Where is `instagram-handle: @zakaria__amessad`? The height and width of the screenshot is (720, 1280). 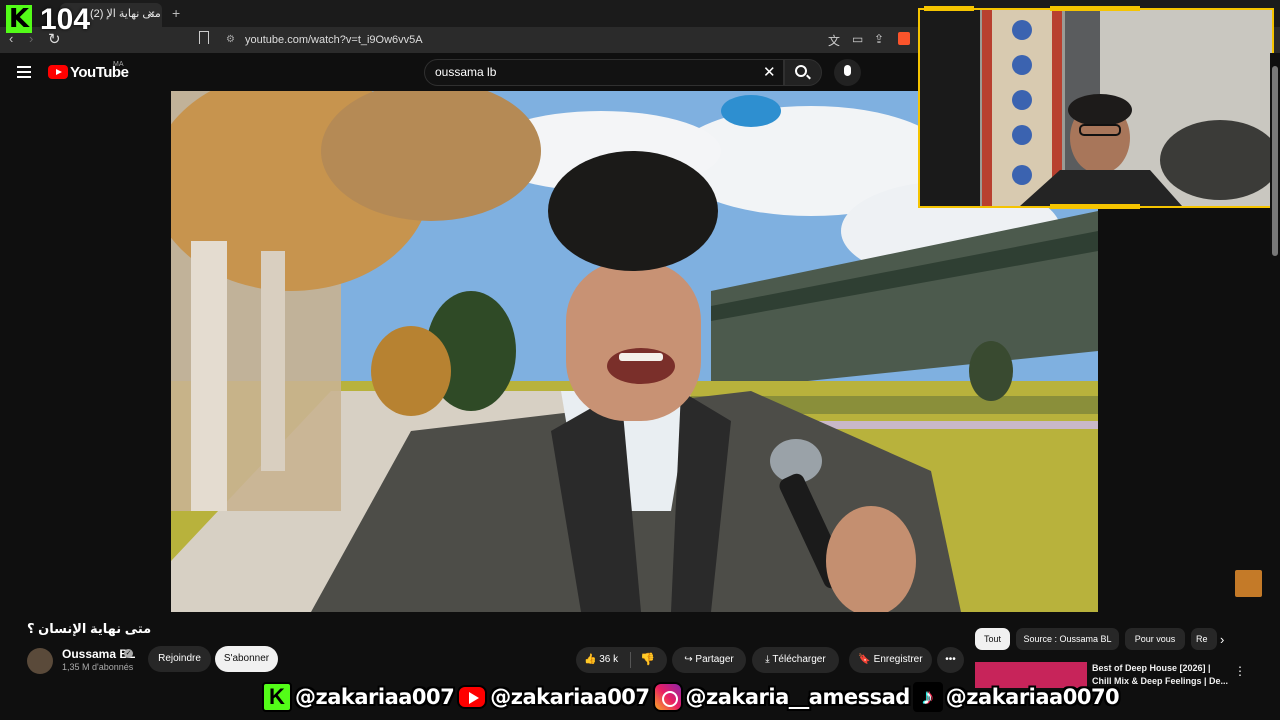 instagram-handle: @zakaria__amessad is located at coordinates (798, 697).